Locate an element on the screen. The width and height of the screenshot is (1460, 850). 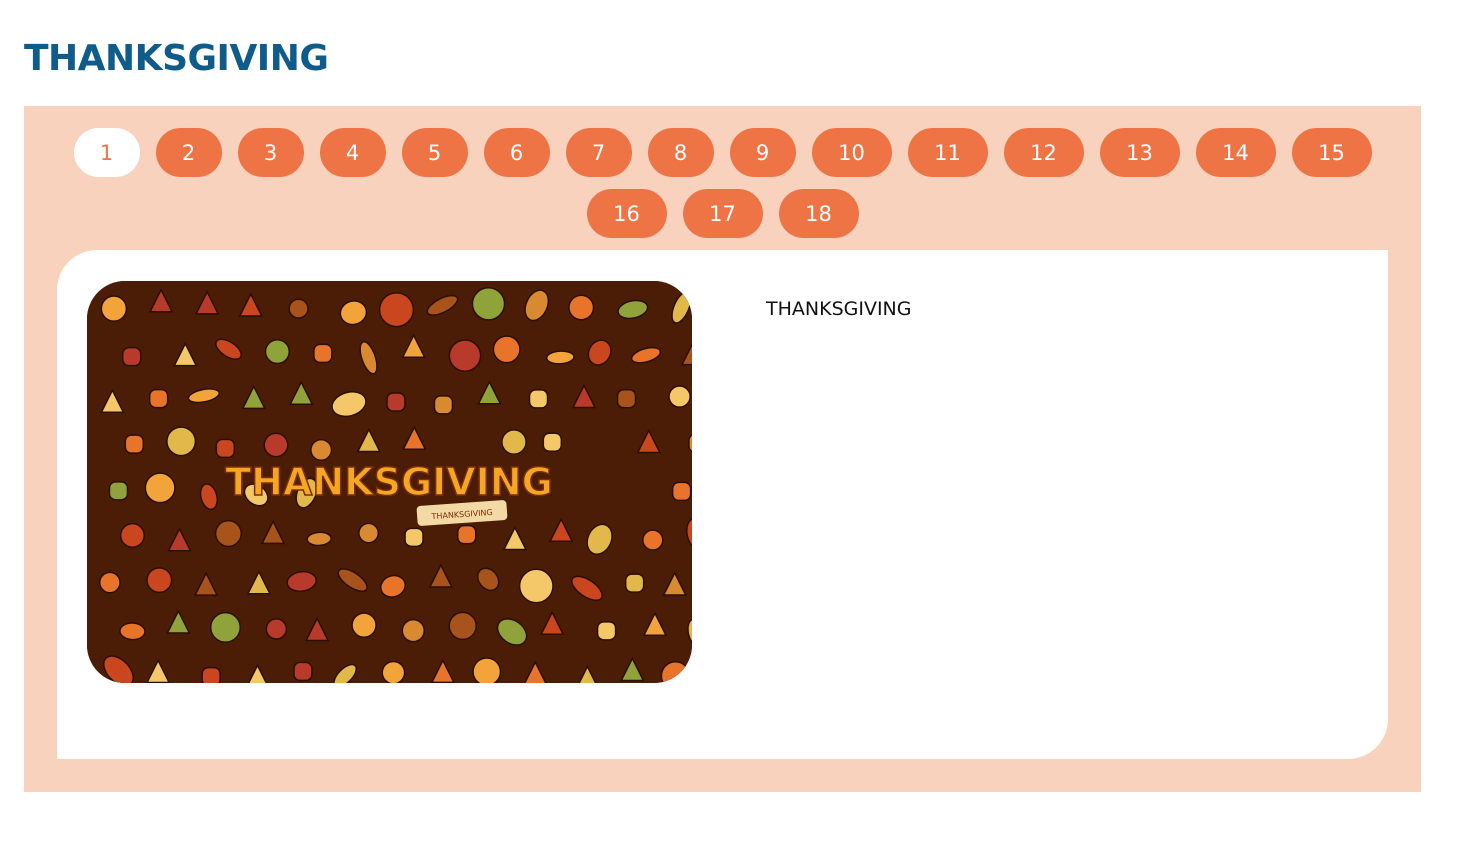
slide-page-button: 11 is located at coordinates (947, 152).